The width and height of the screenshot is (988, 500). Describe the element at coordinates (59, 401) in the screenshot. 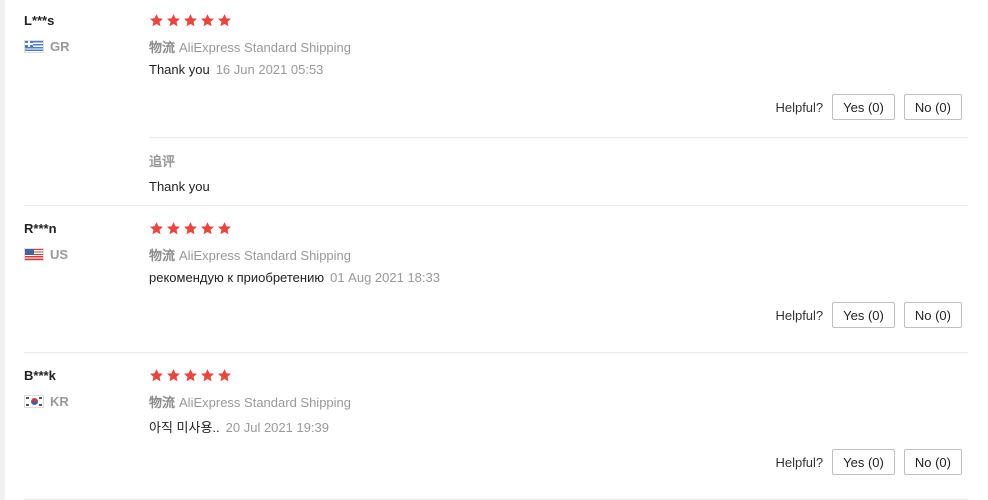

I see `country-code: KR` at that location.